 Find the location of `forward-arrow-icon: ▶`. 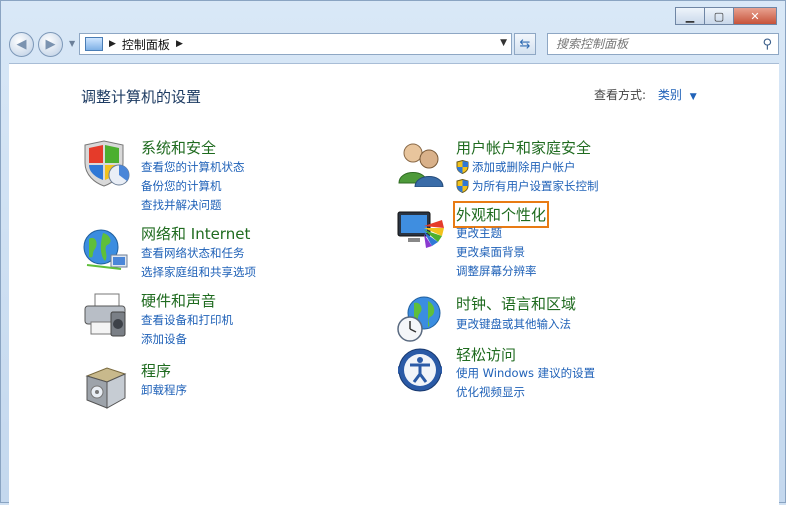

forward-arrow-icon: ▶ is located at coordinates (50, 44).